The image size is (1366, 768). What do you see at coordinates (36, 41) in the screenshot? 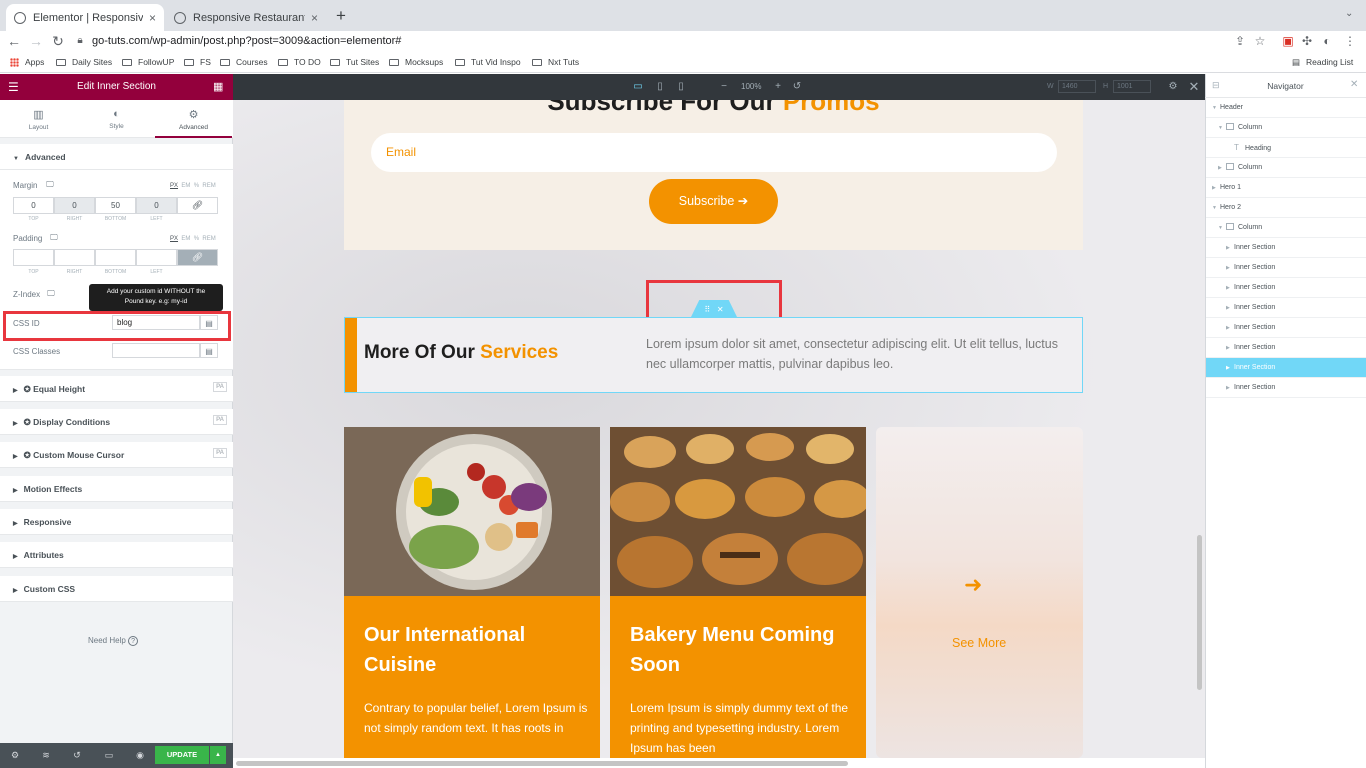
I see `forward-icon: →` at bounding box center [36, 41].